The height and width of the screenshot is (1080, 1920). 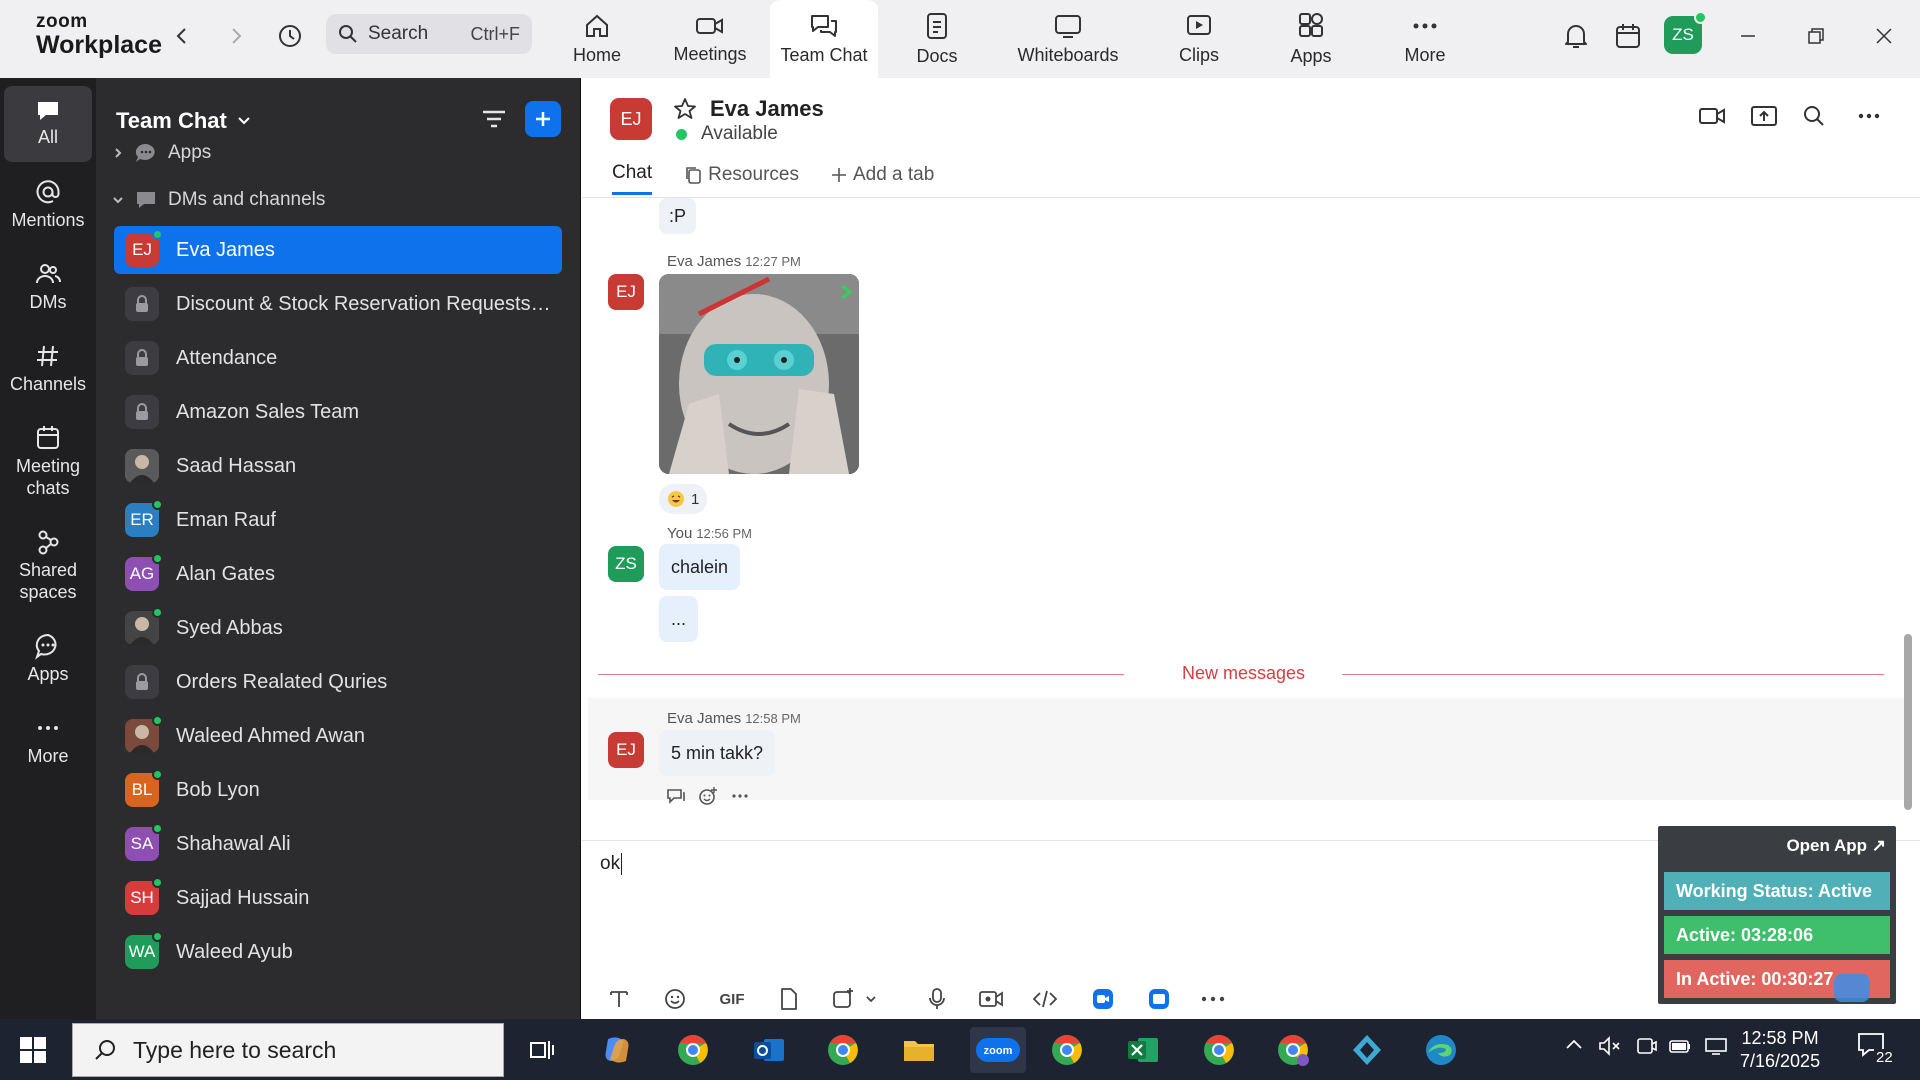 What do you see at coordinates (1869, 116) in the screenshot?
I see `more-options-icon` at bounding box center [1869, 116].